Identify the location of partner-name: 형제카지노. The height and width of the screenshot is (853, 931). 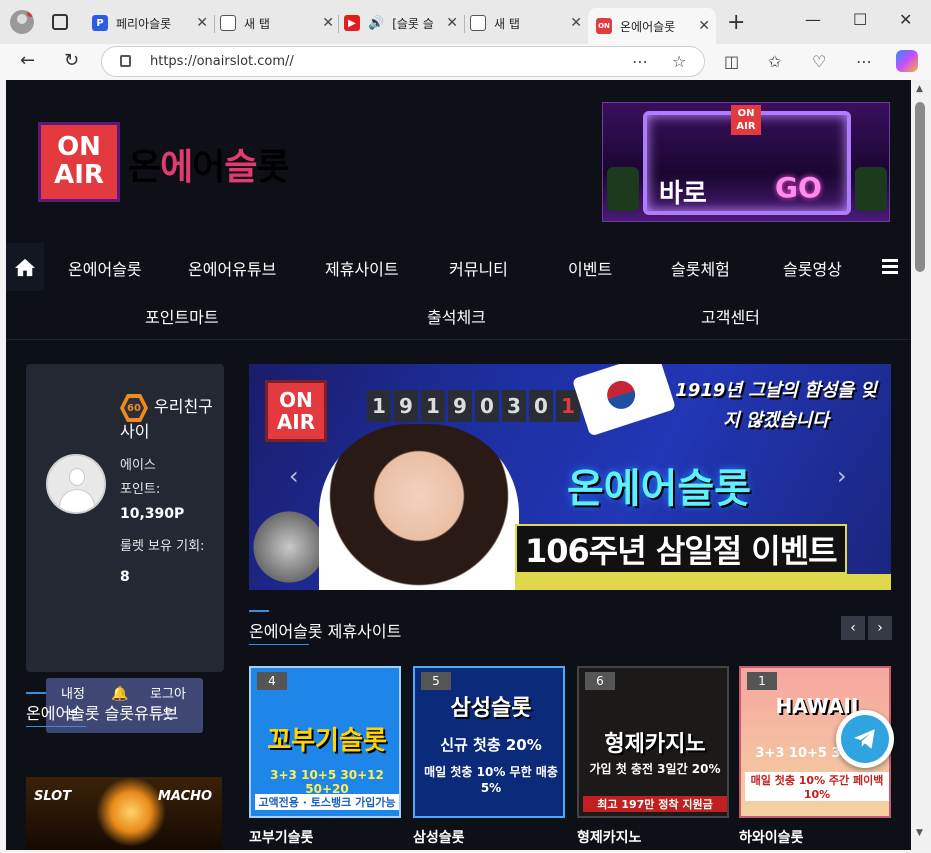
(609, 837).